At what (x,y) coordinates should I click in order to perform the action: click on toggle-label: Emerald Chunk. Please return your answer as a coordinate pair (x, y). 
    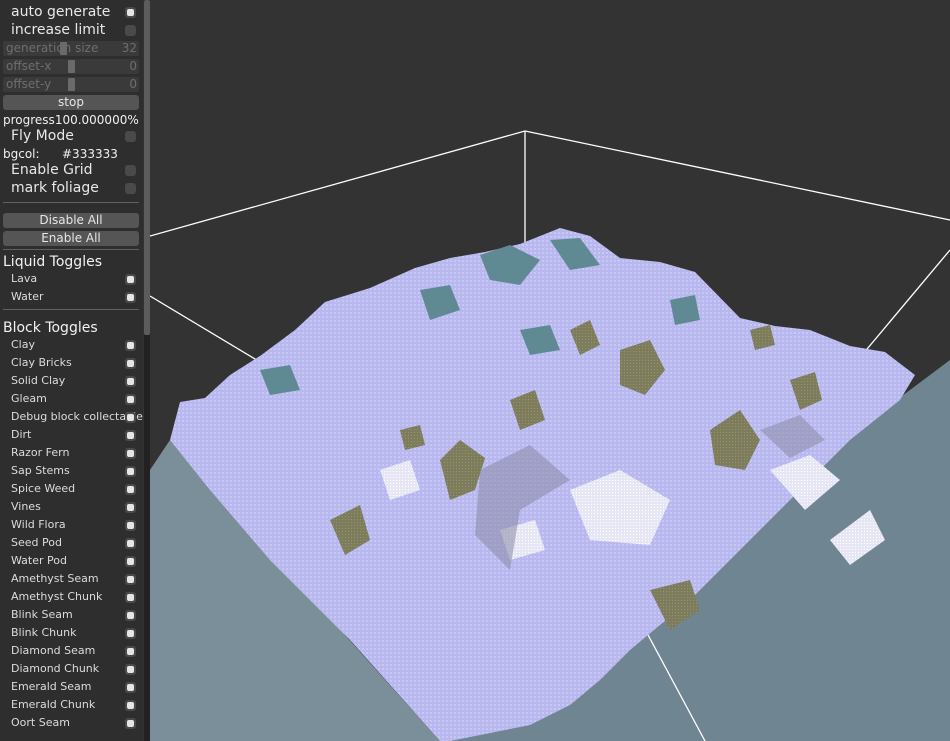
    Looking at the image, I should click on (53, 704).